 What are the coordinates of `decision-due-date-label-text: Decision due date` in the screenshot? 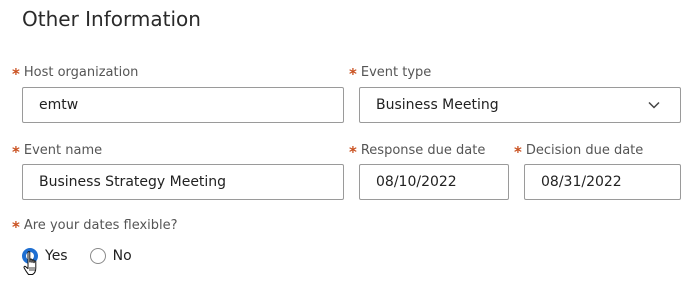 It's located at (584, 150).